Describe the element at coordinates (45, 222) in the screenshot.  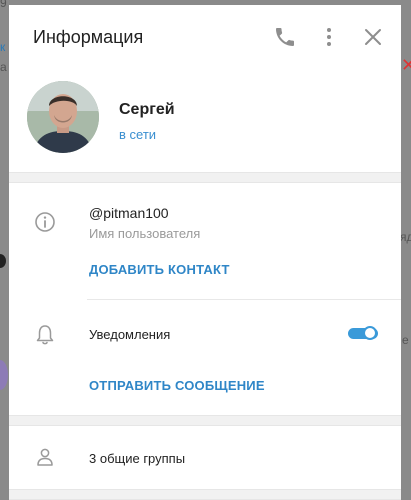
I see `info-icon` at that location.